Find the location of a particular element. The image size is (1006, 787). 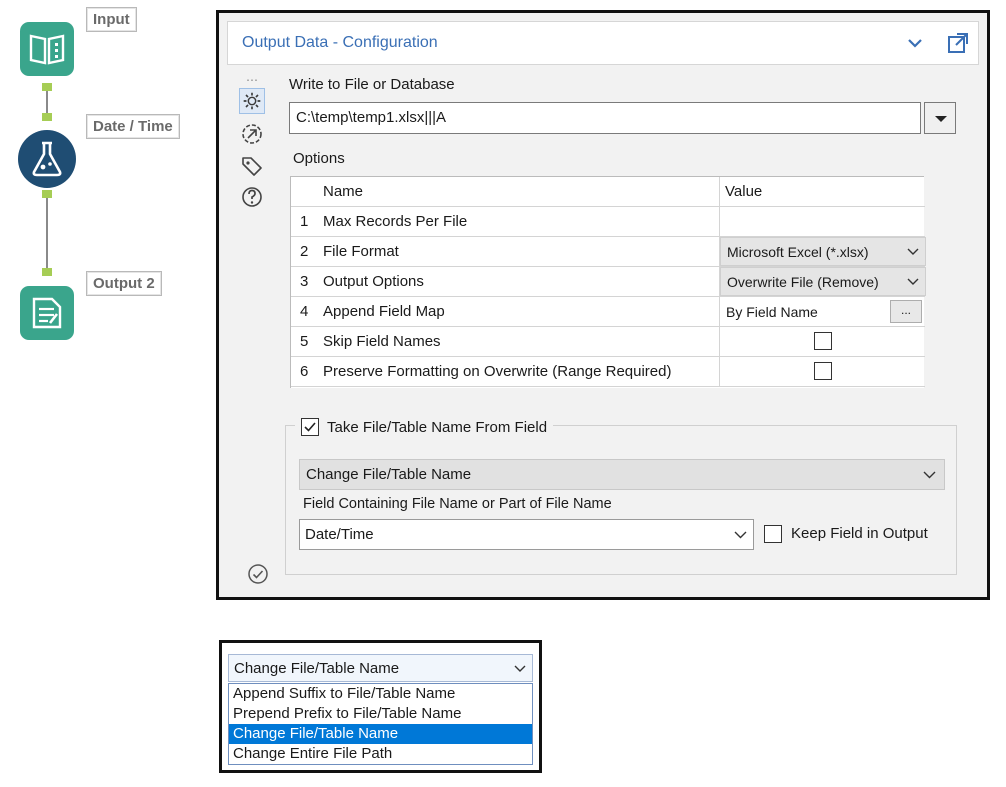

option-value-cell: Overwrite File (Remove) is located at coordinates (822, 281).